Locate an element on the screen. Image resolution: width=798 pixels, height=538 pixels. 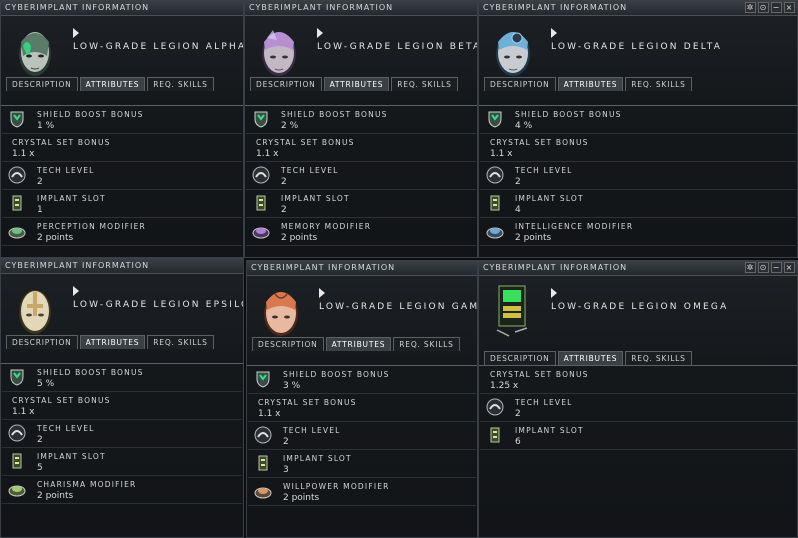
attribute-row: SHIELD BOOST BONUS 5 % is located at coordinates (122, 378).